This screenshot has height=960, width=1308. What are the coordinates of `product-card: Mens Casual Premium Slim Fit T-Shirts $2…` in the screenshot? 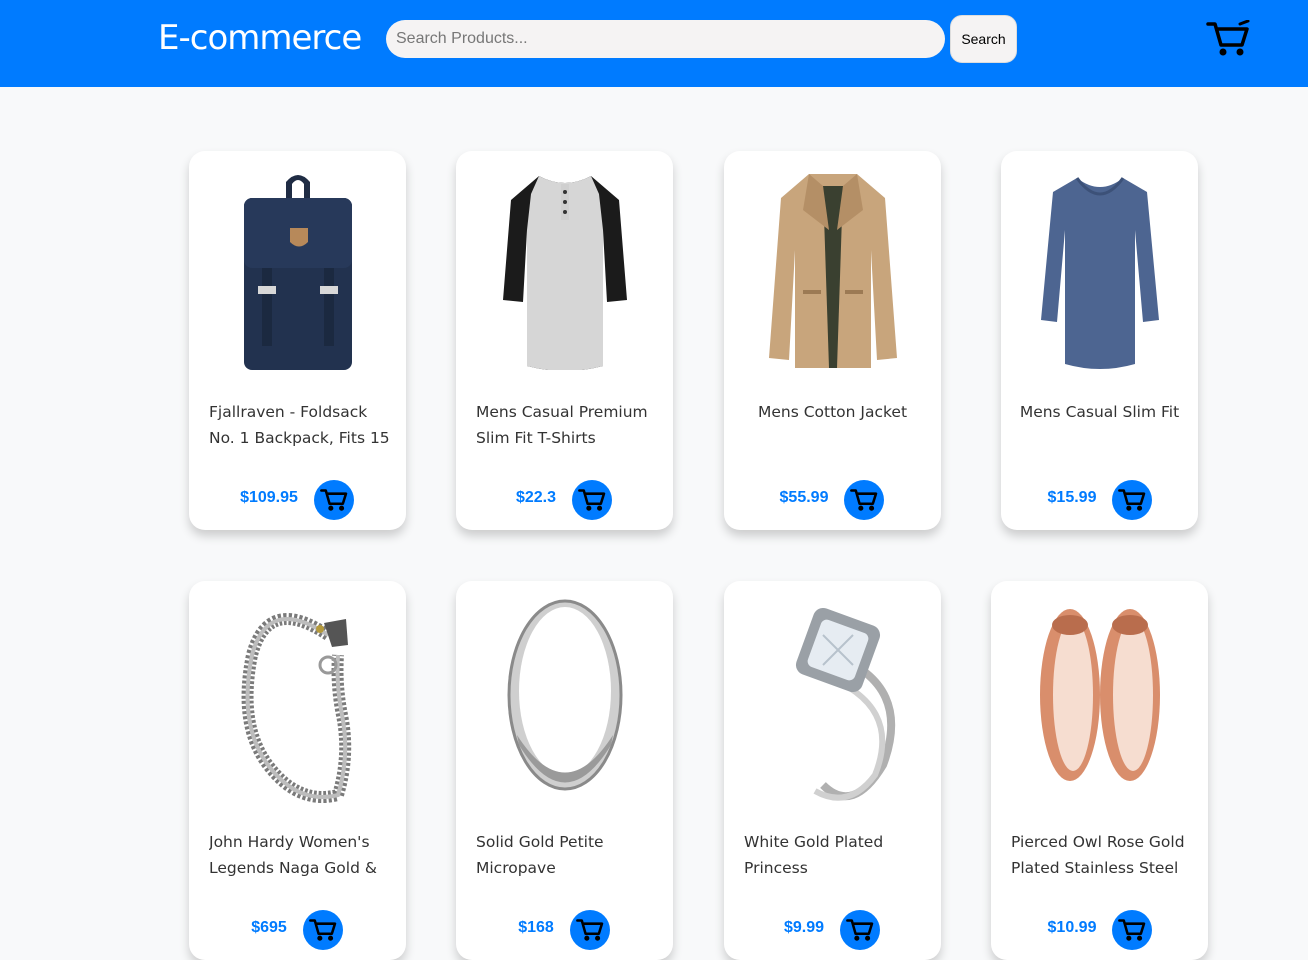 It's located at (564, 340).